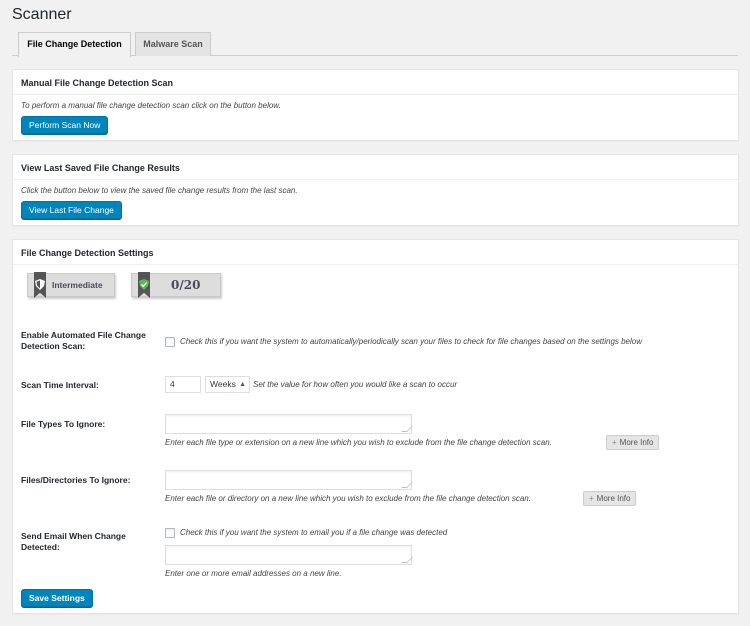  Describe the element at coordinates (223, 384) in the screenshot. I see `scan-interval-unit-value: Weeks` at that location.